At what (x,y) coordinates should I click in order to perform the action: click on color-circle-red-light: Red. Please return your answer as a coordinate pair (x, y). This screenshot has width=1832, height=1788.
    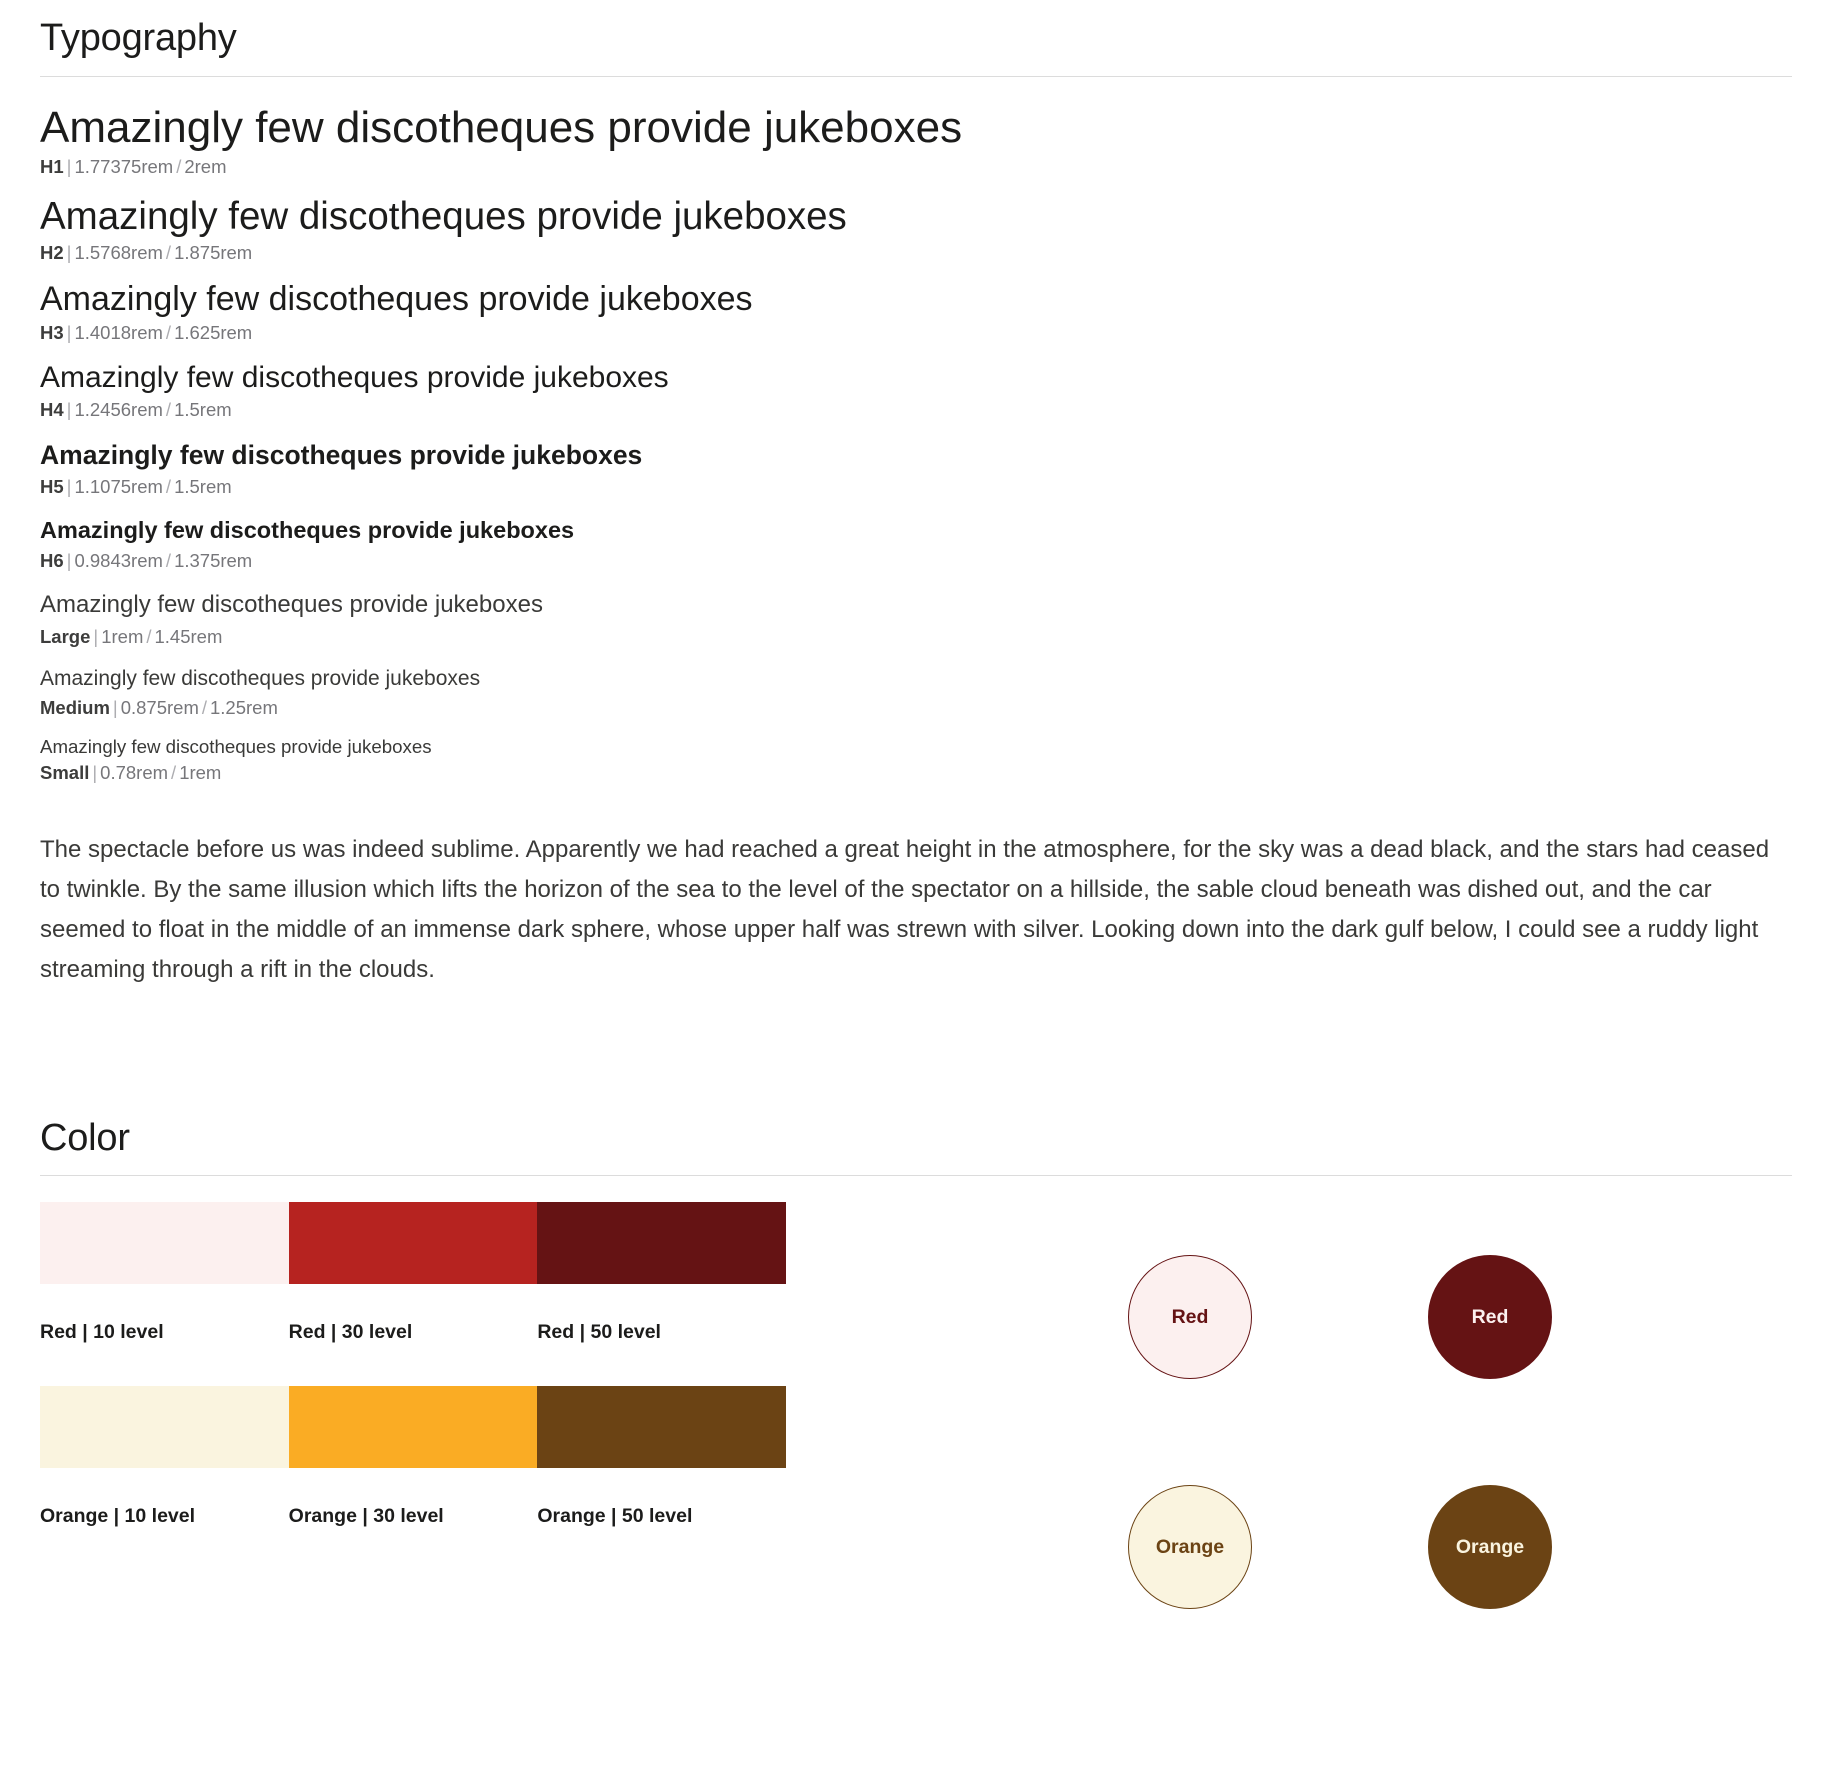
    Looking at the image, I should click on (1190, 1317).